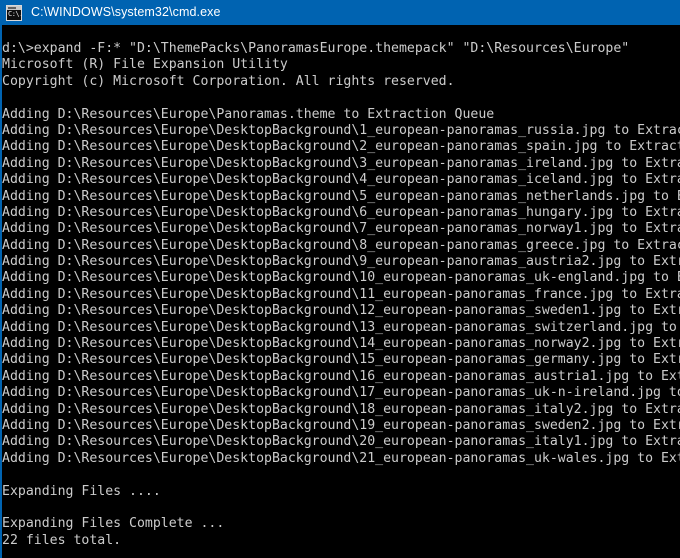 The image size is (680, 558). Describe the element at coordinates (126, 12) in the screenshot. I see `window-title-text: C:\WINDOWS\system32\cmd.exe` at that location.